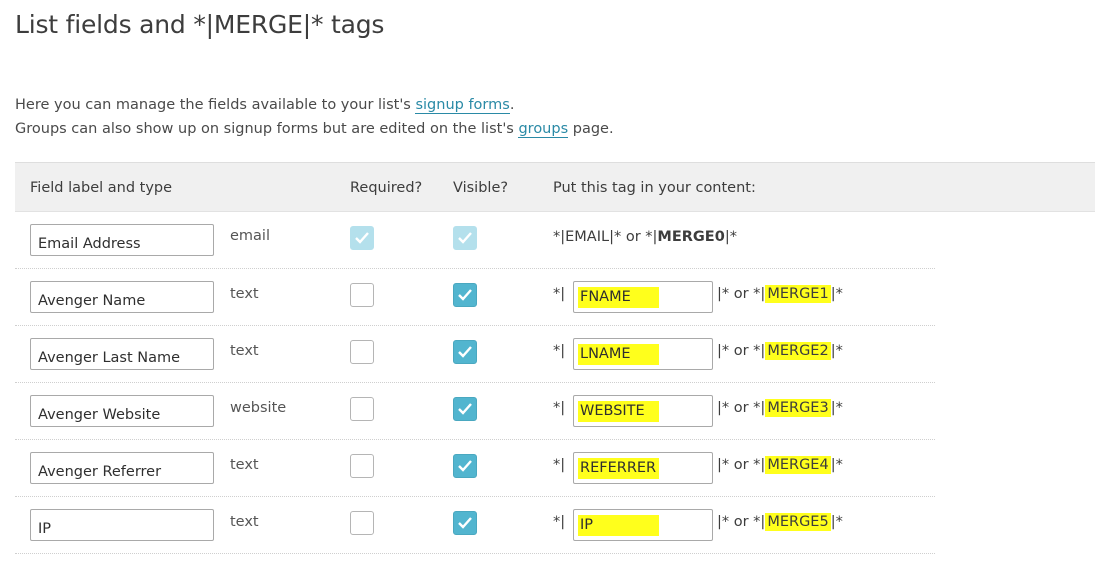 Image resolution: width=1114 pixels, height=571 pixels. I want to click on email-tag-suffix: |*, so click(730, 237).